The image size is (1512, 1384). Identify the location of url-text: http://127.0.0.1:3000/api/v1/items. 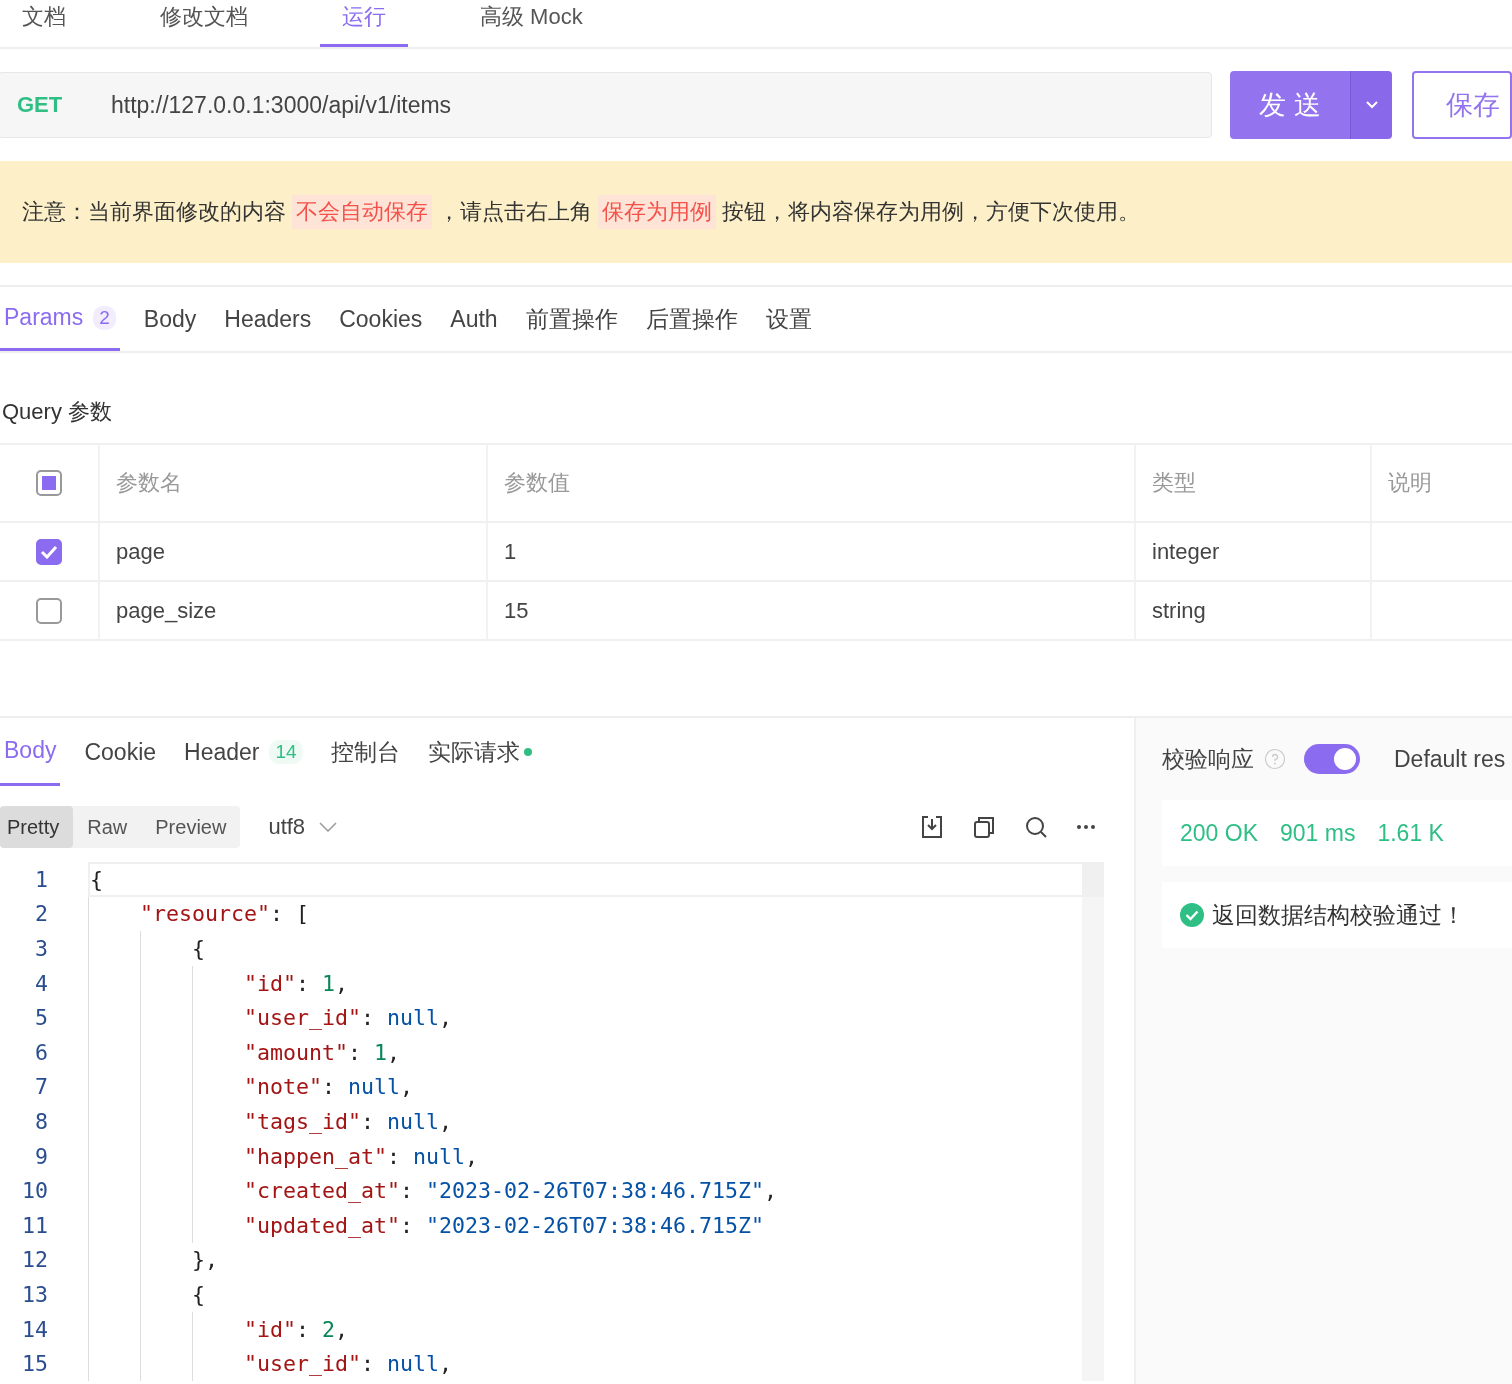
(281, 105).